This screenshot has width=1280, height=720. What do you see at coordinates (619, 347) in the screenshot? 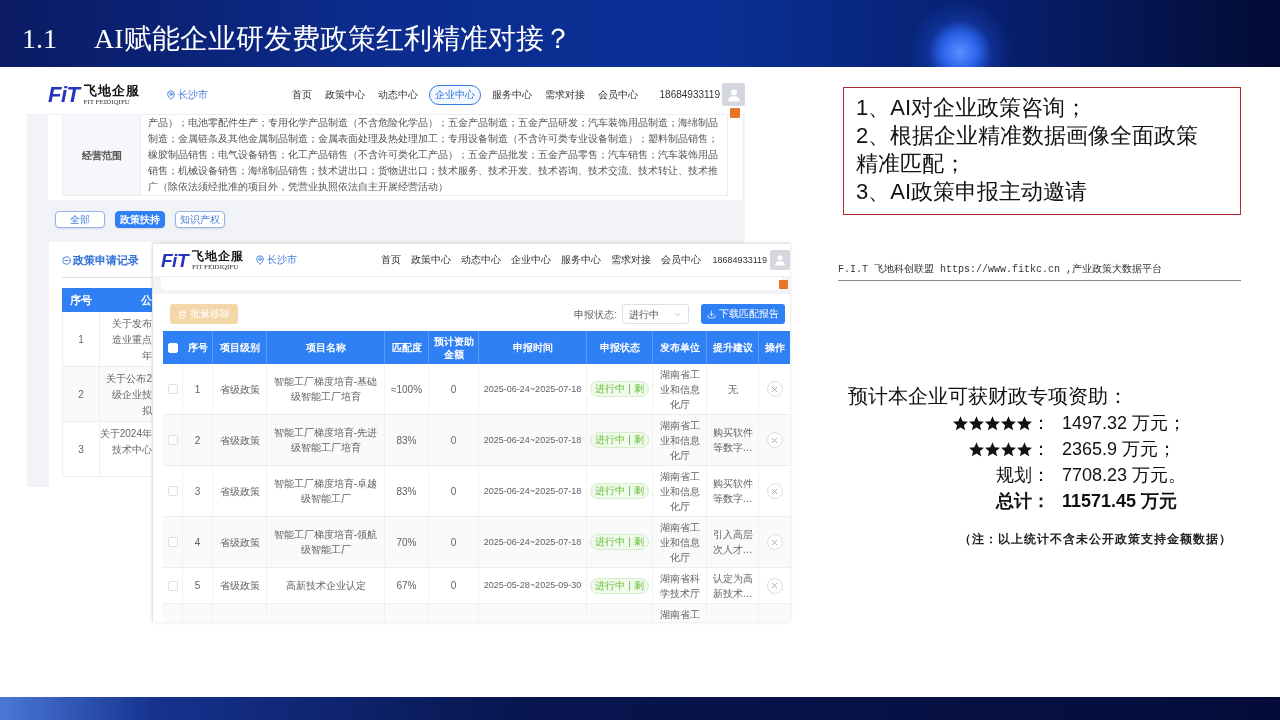
I see `column-header: 申报状态` at bounding box center [619, 347].